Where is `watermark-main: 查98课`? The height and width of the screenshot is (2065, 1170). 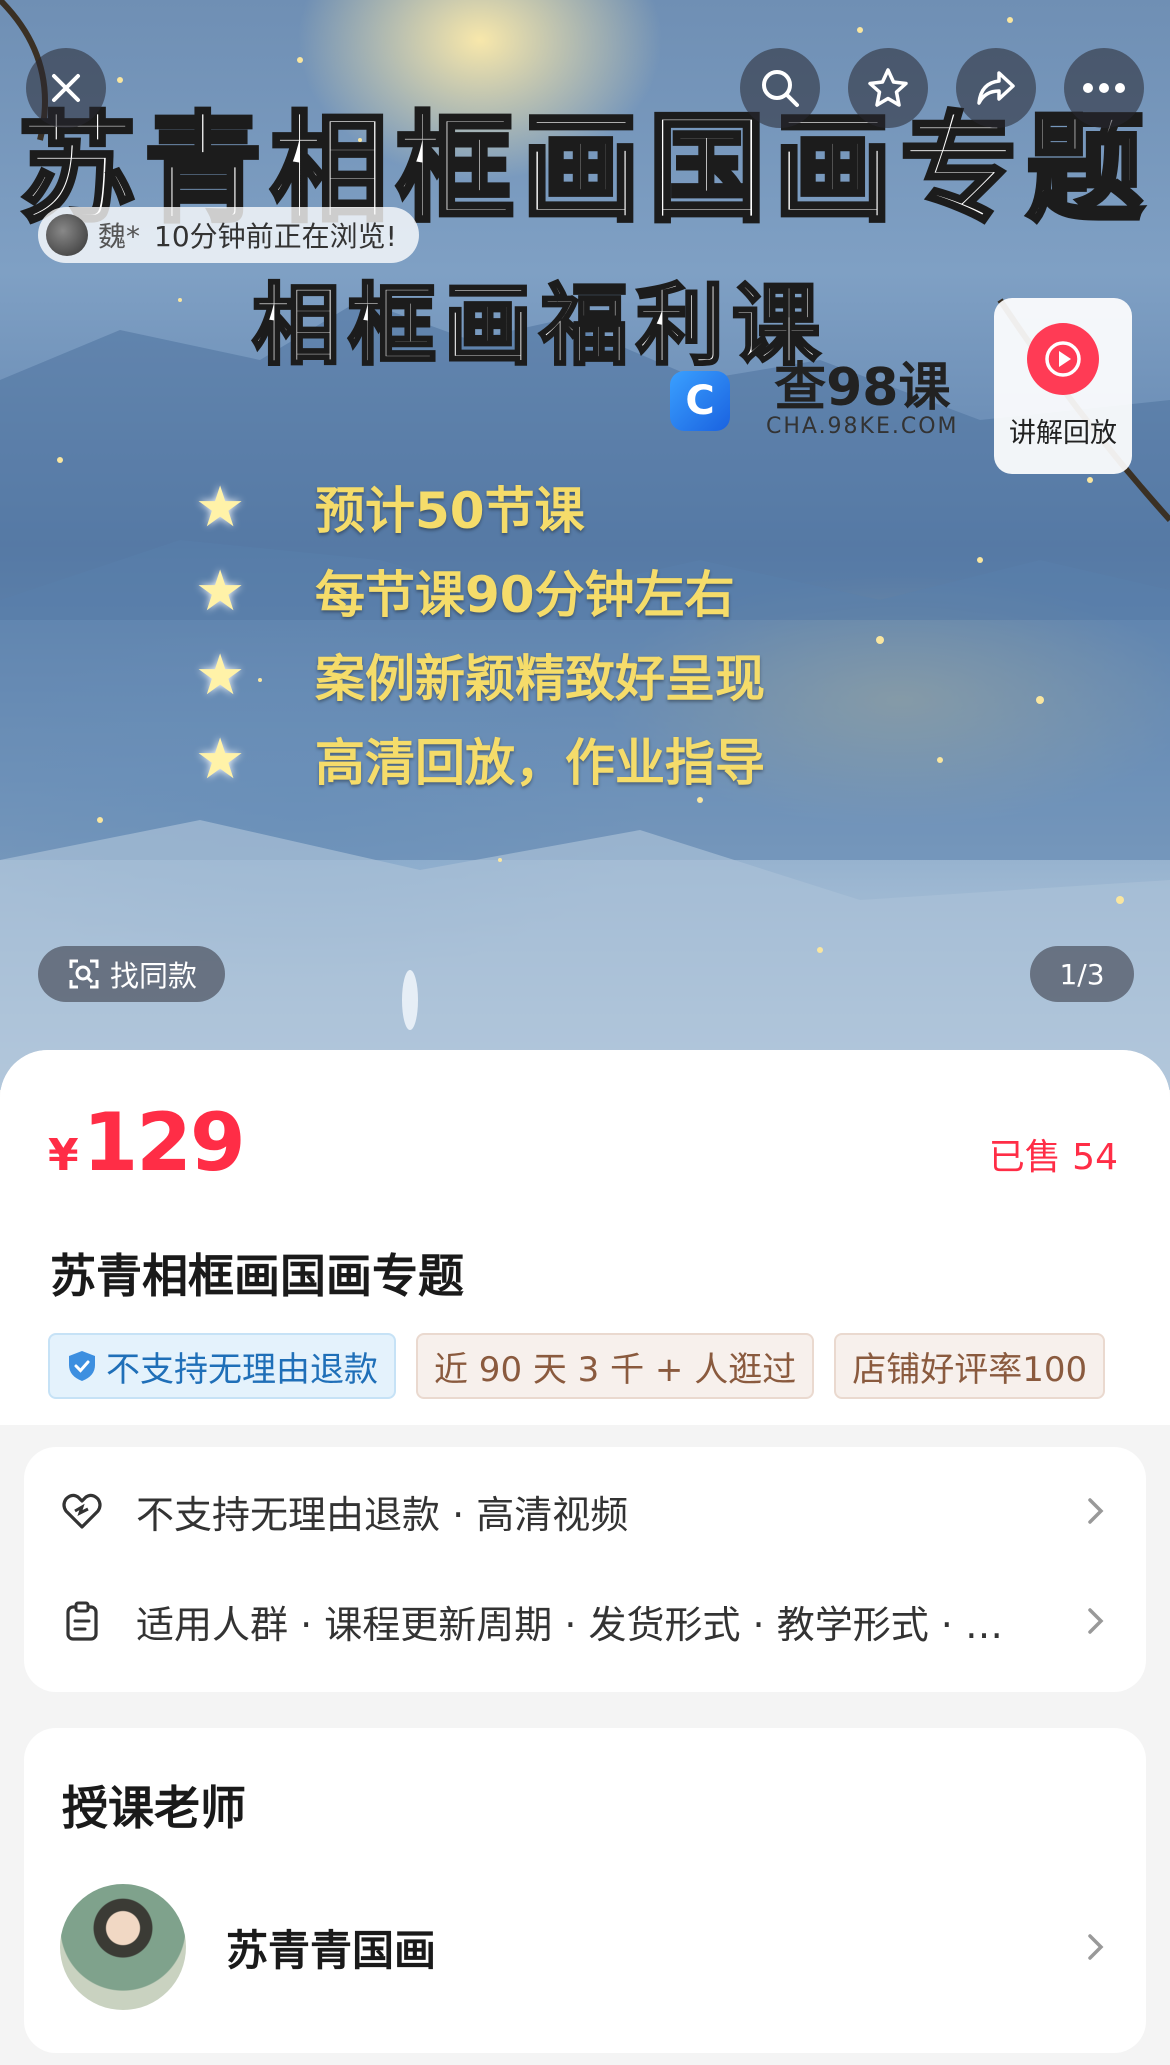
watermark-main: 查98课 is located at coordinates (862, 388).